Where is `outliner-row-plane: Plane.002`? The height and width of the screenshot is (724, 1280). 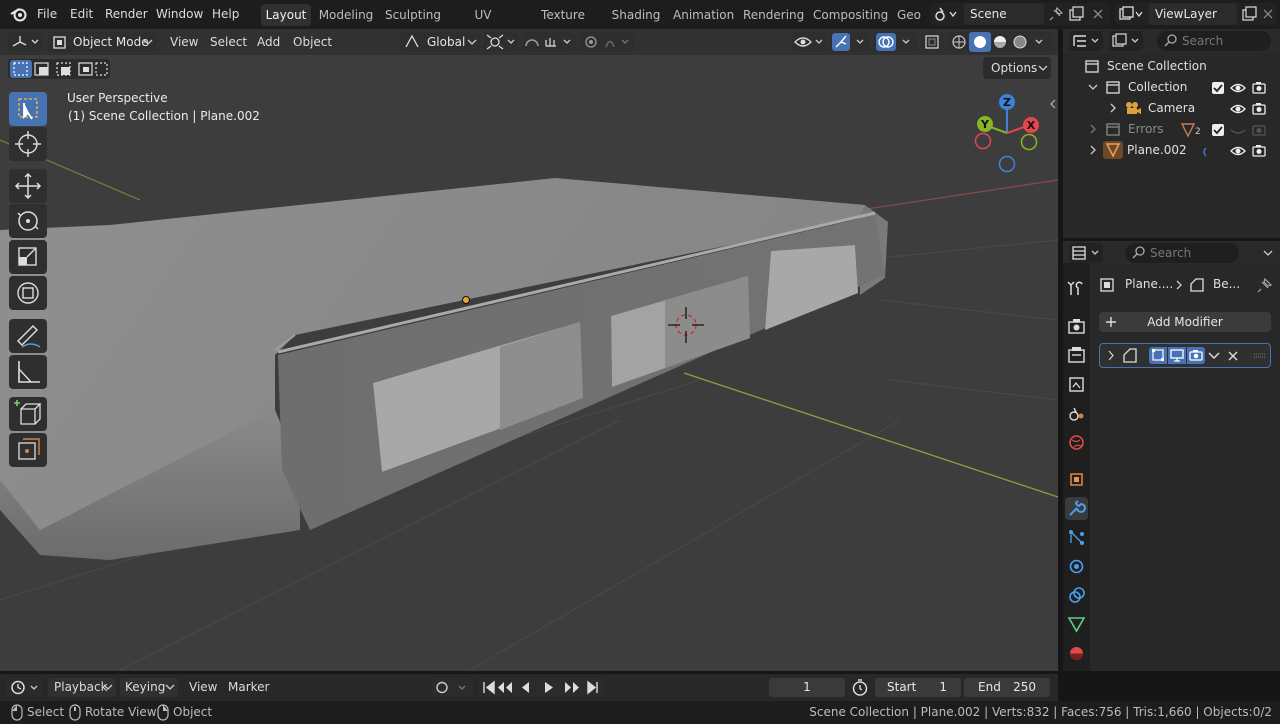
outliner-row-plane: Plane.002 is located at coordinates (1171, 150).